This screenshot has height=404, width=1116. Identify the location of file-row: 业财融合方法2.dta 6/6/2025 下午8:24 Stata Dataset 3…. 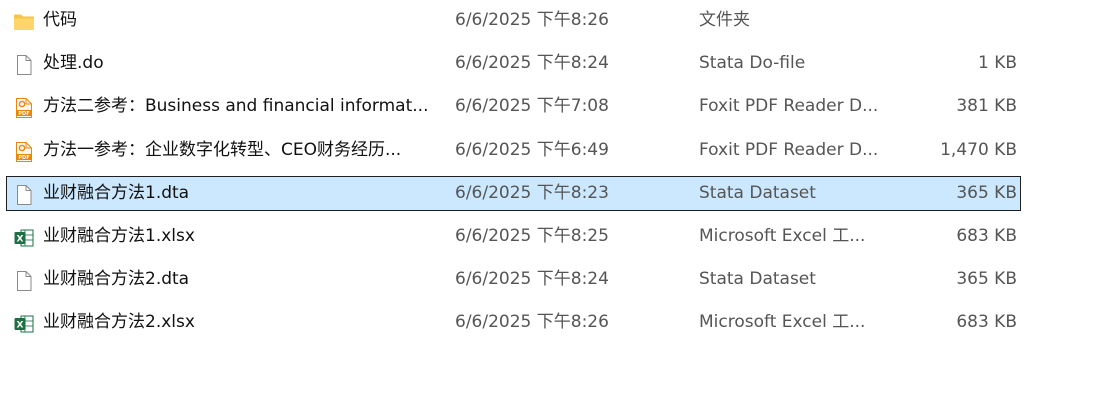
(513, 279).